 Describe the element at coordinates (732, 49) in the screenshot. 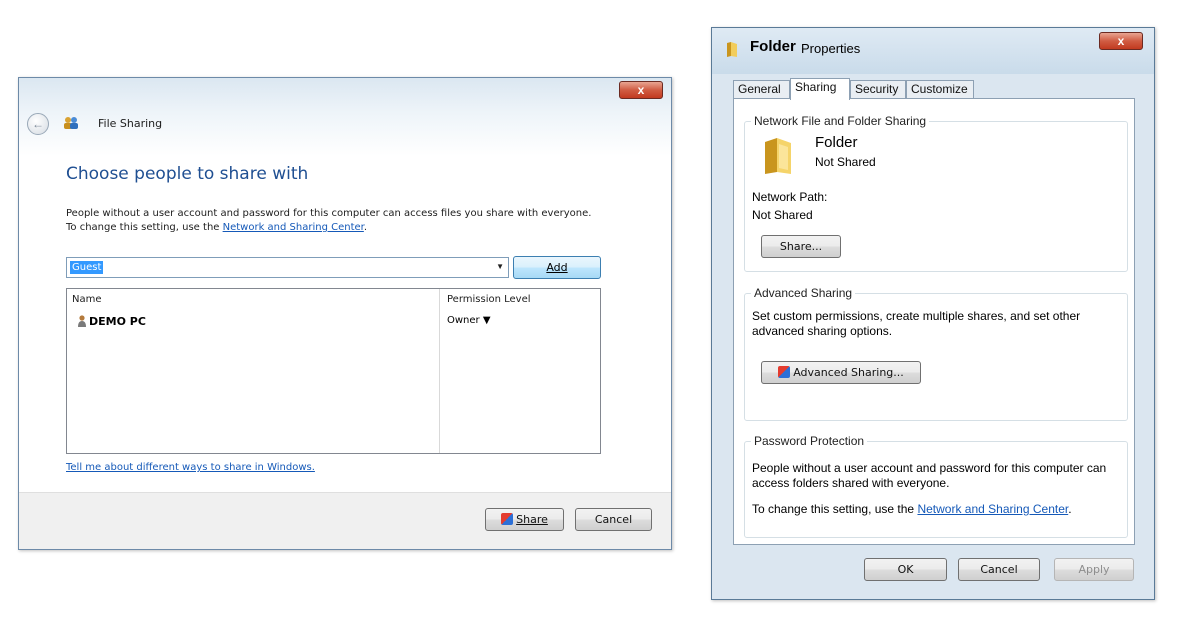

I see `folder-icon` at that location.